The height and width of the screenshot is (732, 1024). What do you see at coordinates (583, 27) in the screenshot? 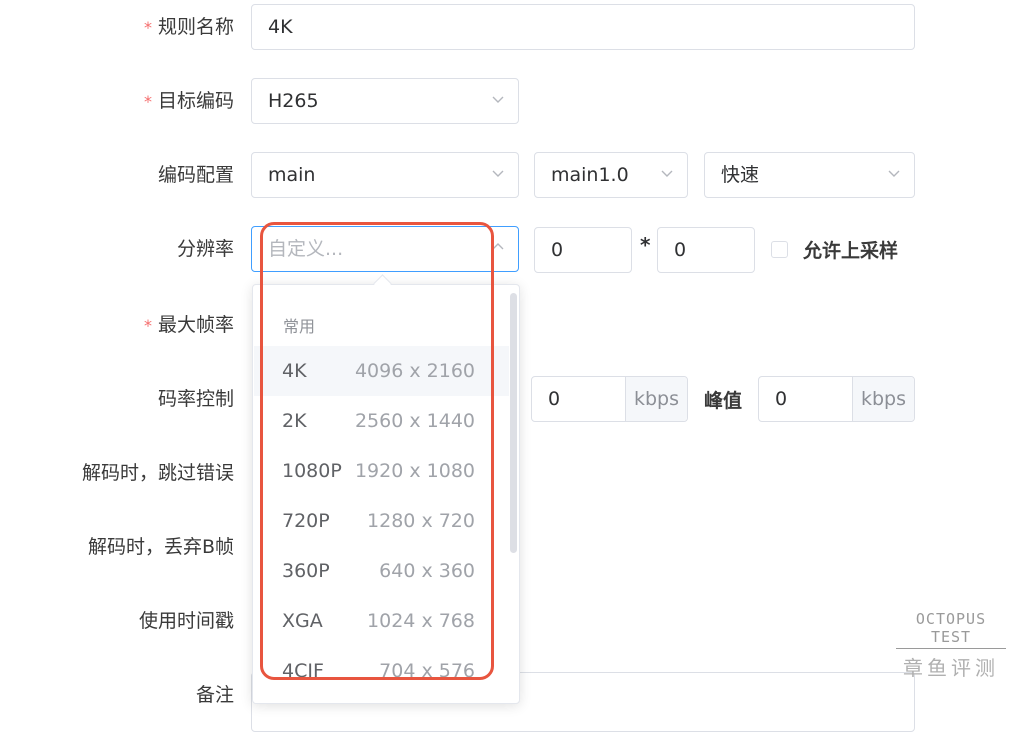
I see `rule-name-input: 4K` at bounding box center [583, 27].